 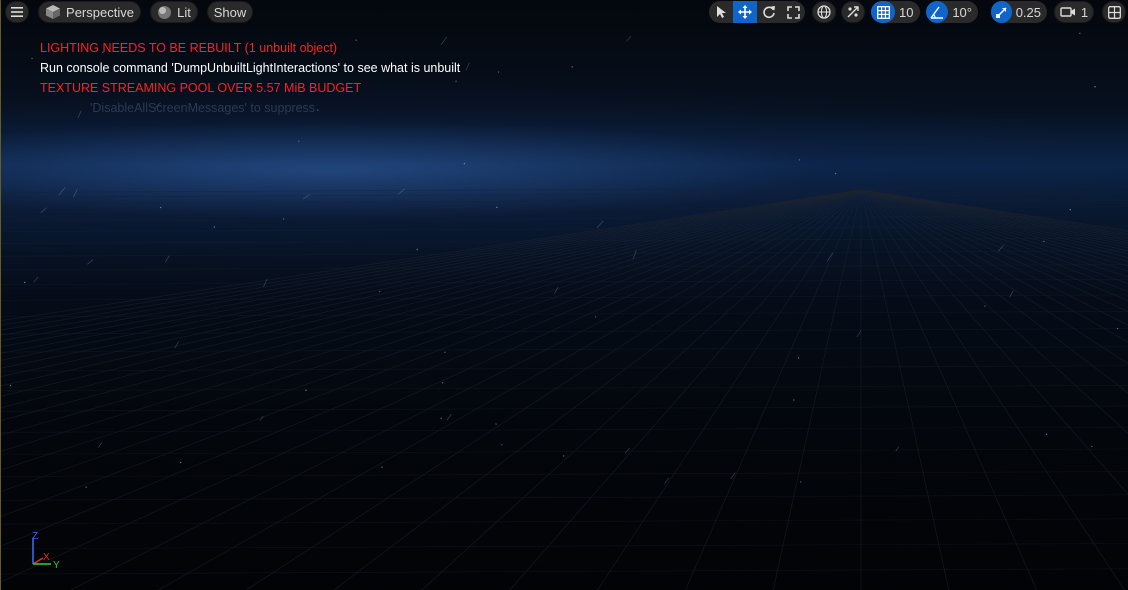 I want to click on surface-snap-icon, so click(x=853, y=12).